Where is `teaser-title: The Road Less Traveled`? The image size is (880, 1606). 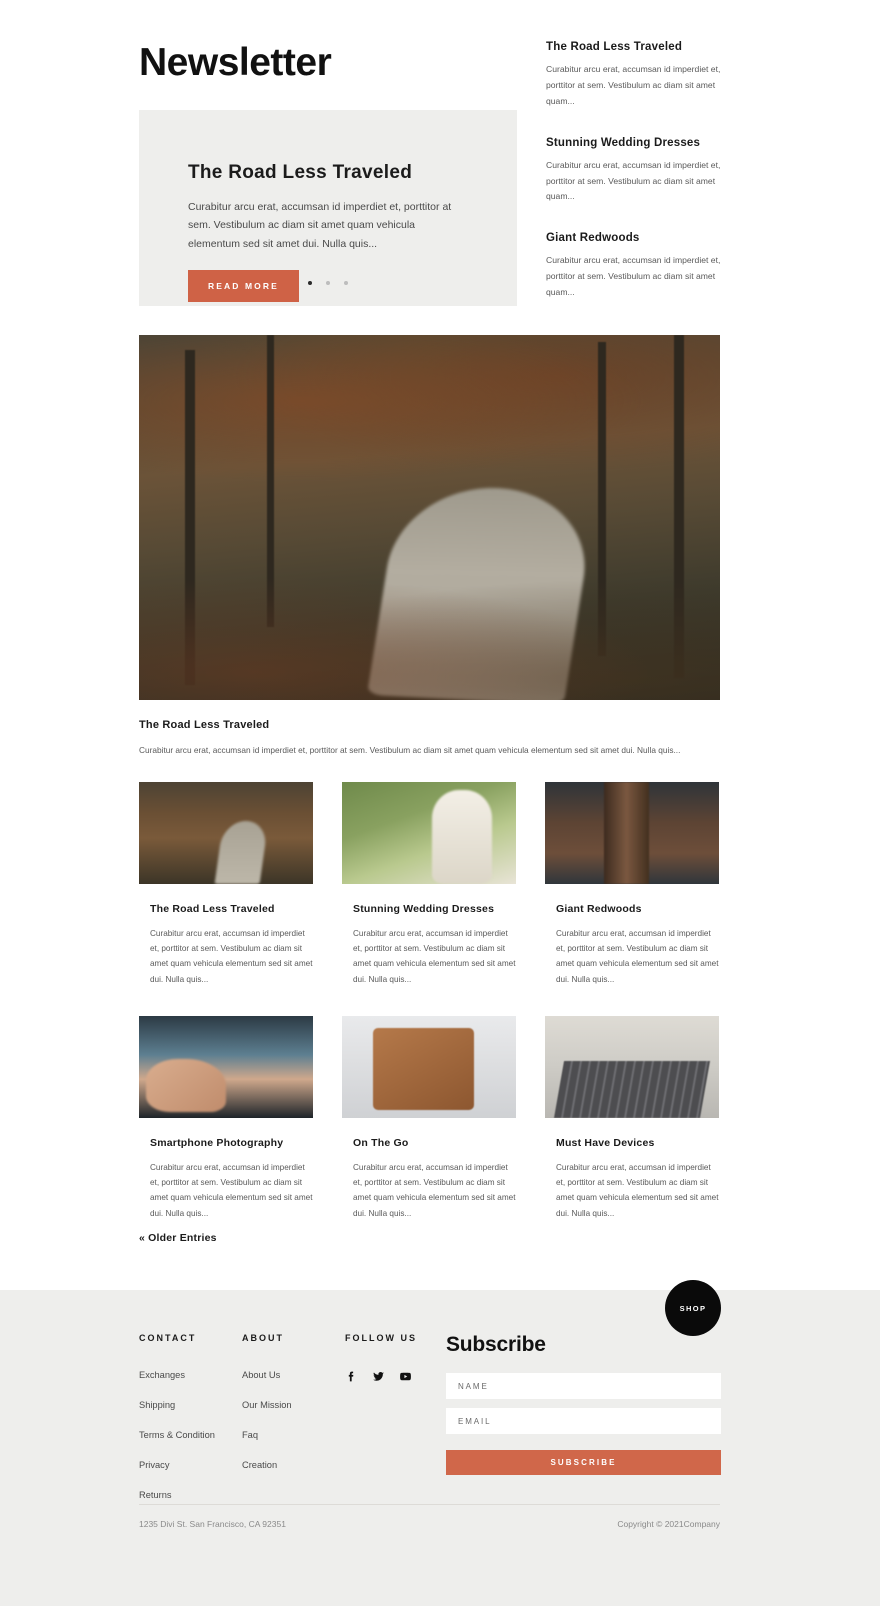
teaser-title: The Road Less Traveled is located at coordinates (639, 47).